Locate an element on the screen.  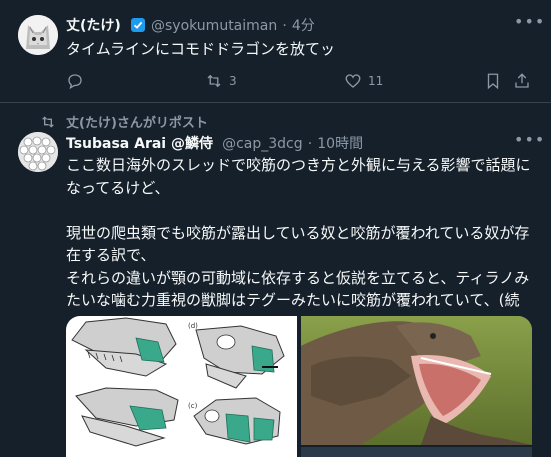
timestamp: 4分 is located at coordinates (303, 26).